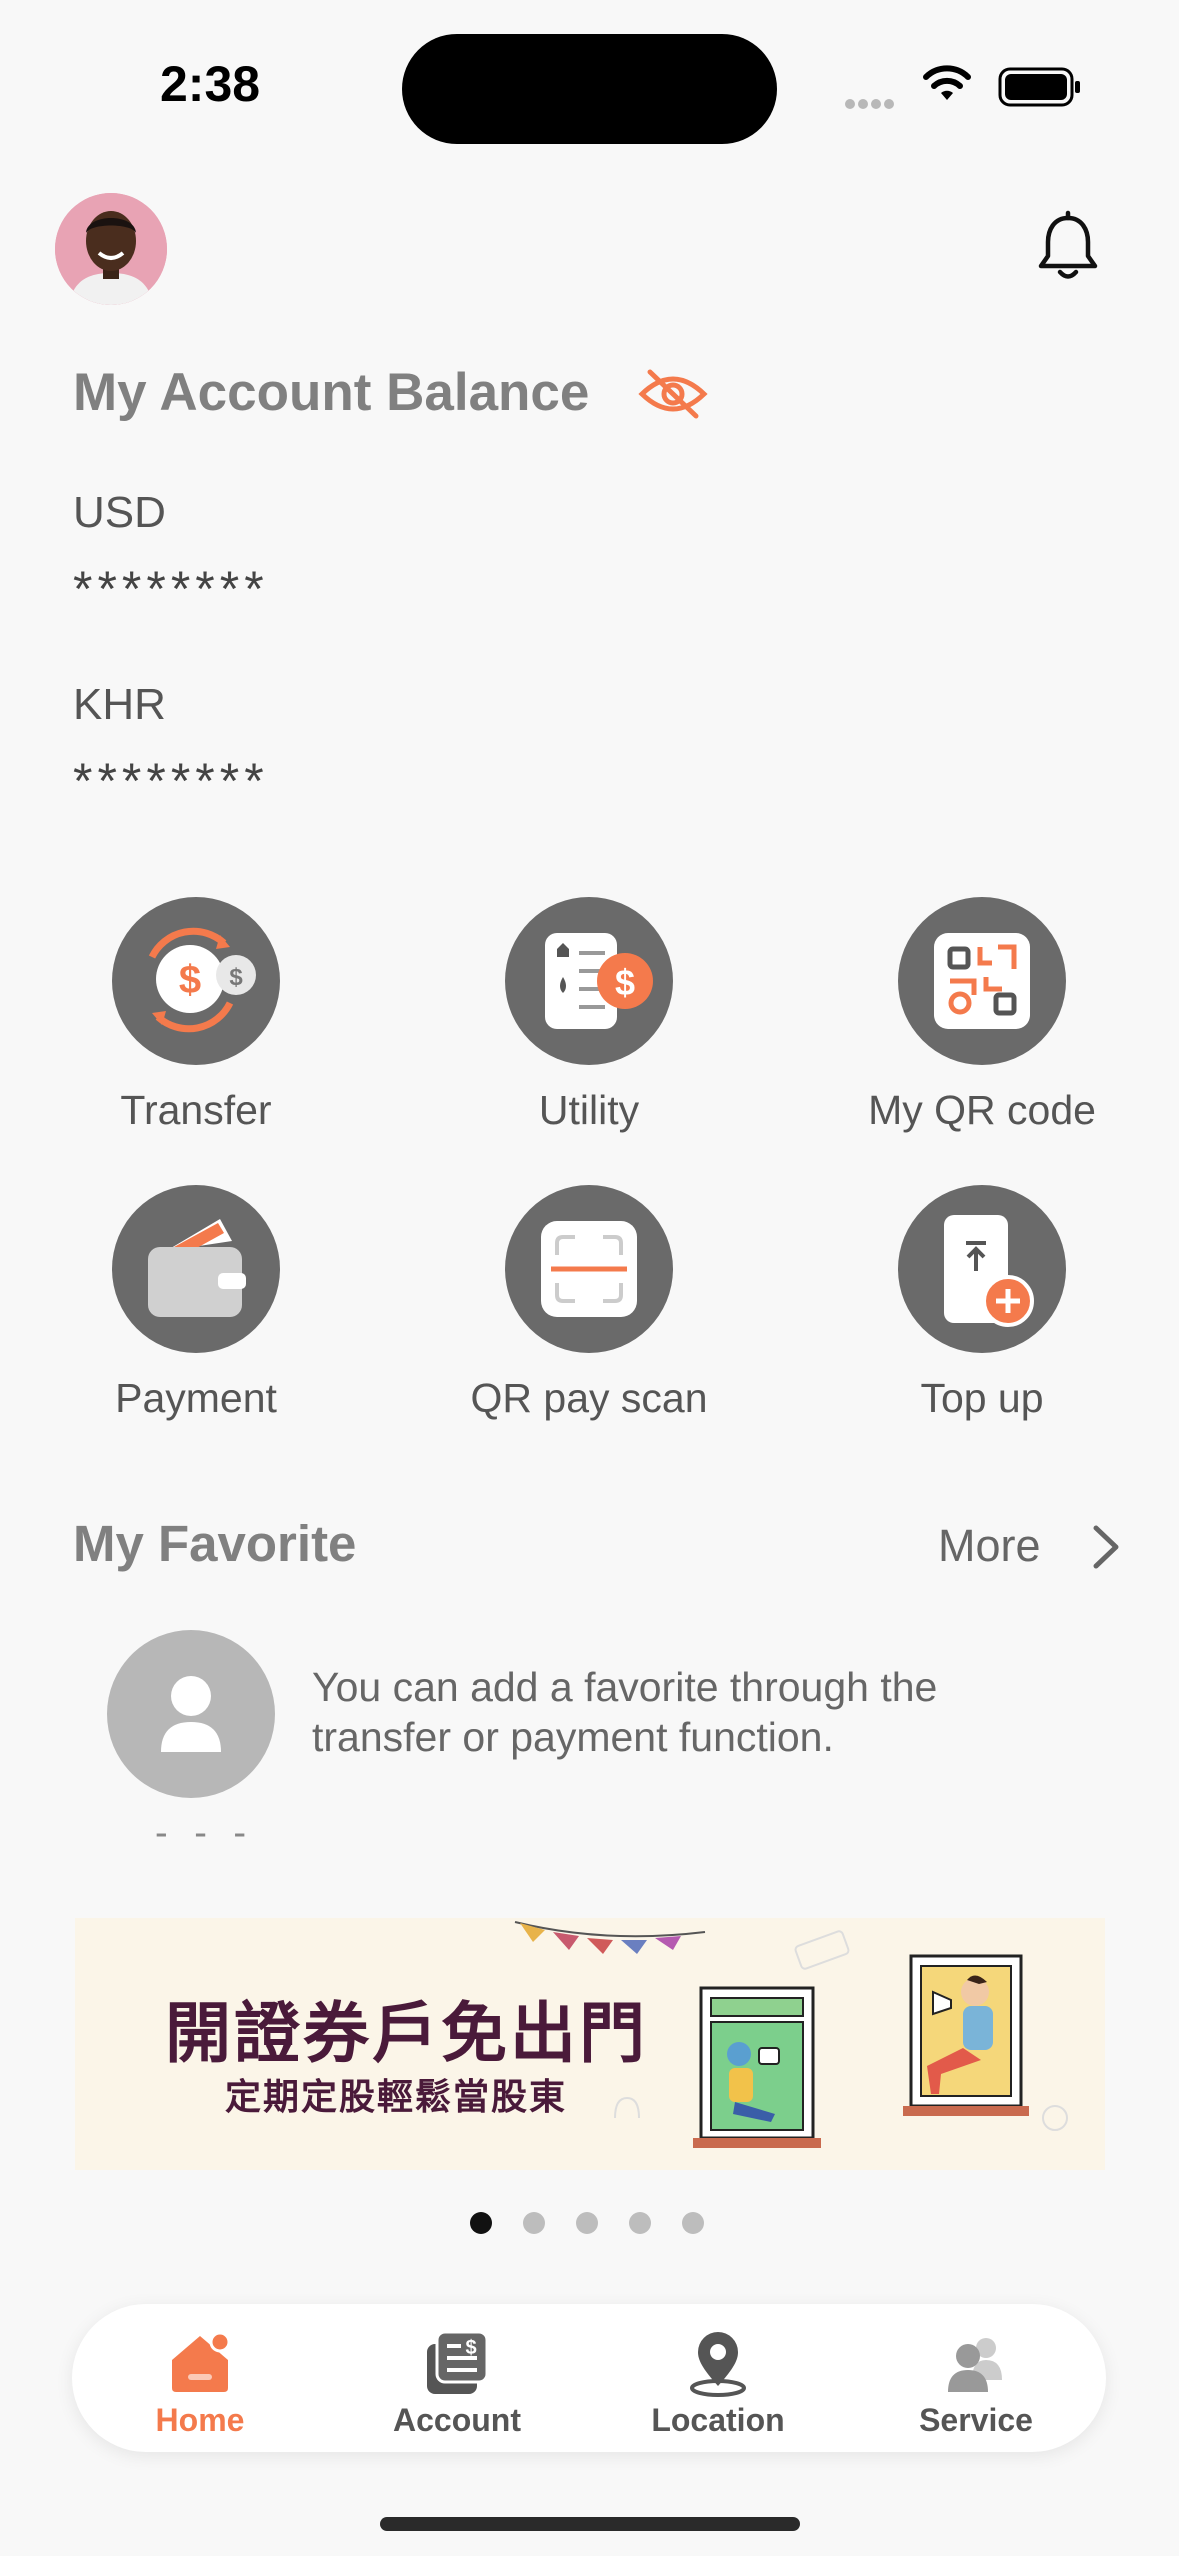 This screenshot has width=1179, height=2556. I want to click on usd-currency-label: USD, so click(119, 512).